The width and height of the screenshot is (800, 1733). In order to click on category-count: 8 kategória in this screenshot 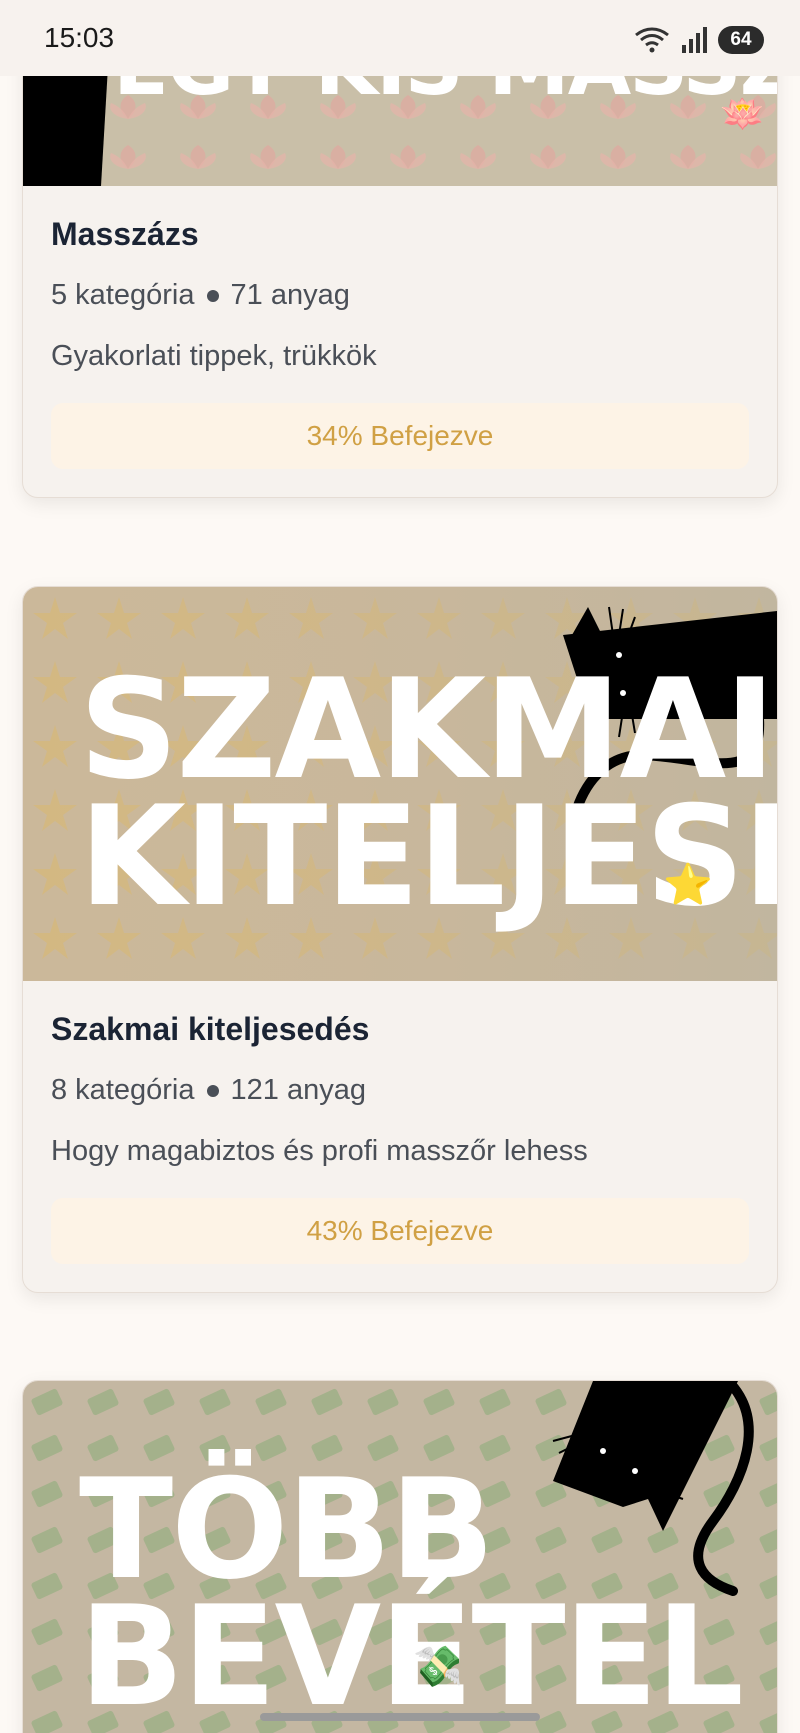, I will do `click(123, 1090)`.